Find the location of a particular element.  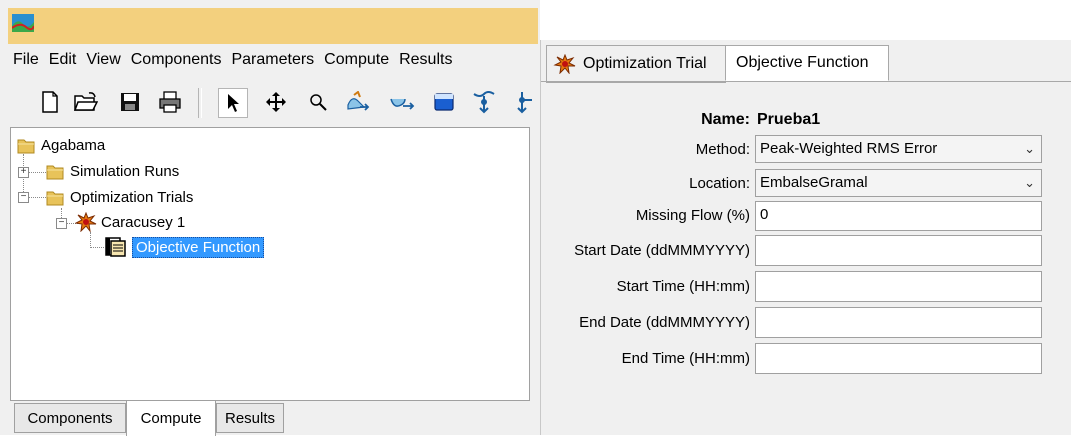

junction-tool-icon is located at coordinates (484, 102).